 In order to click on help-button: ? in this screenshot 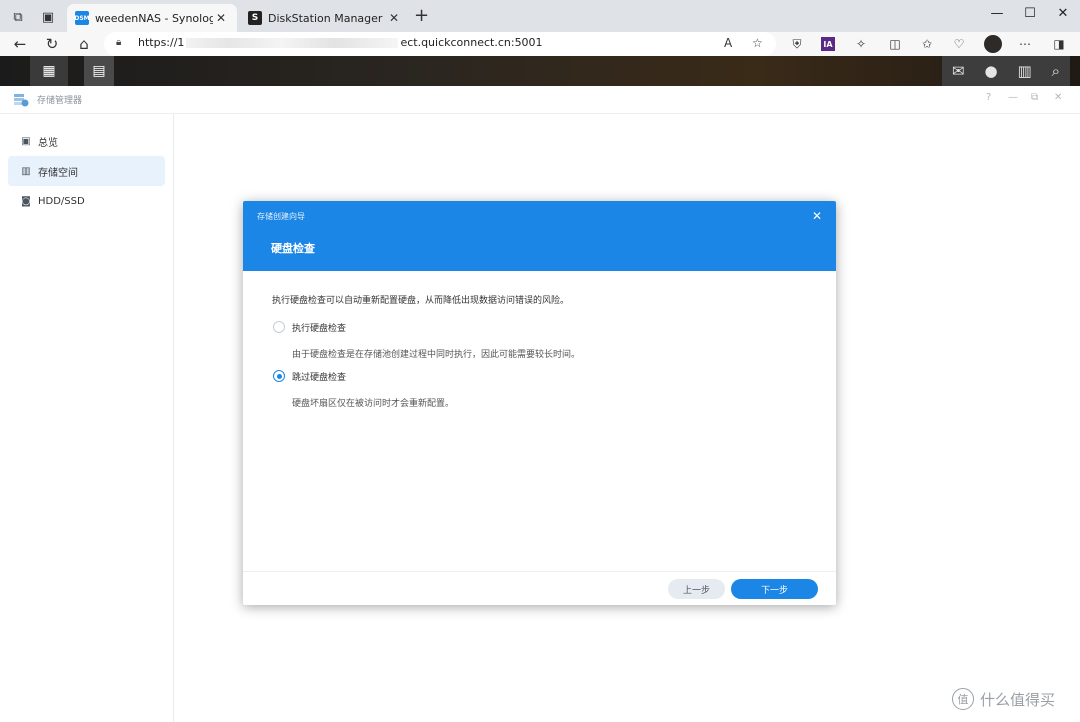, I will do `click(988, 97)`.